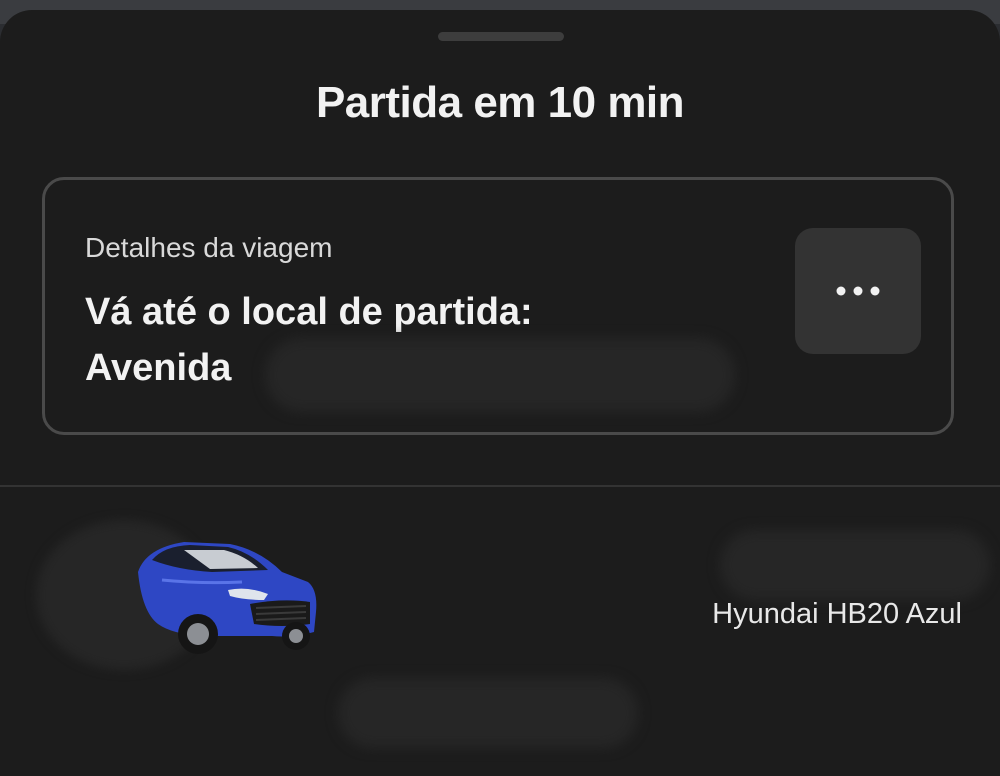  What do you see at coordinates (227, 598) in the screenshot?
I see `car-image` at bounding box center [227, 598].